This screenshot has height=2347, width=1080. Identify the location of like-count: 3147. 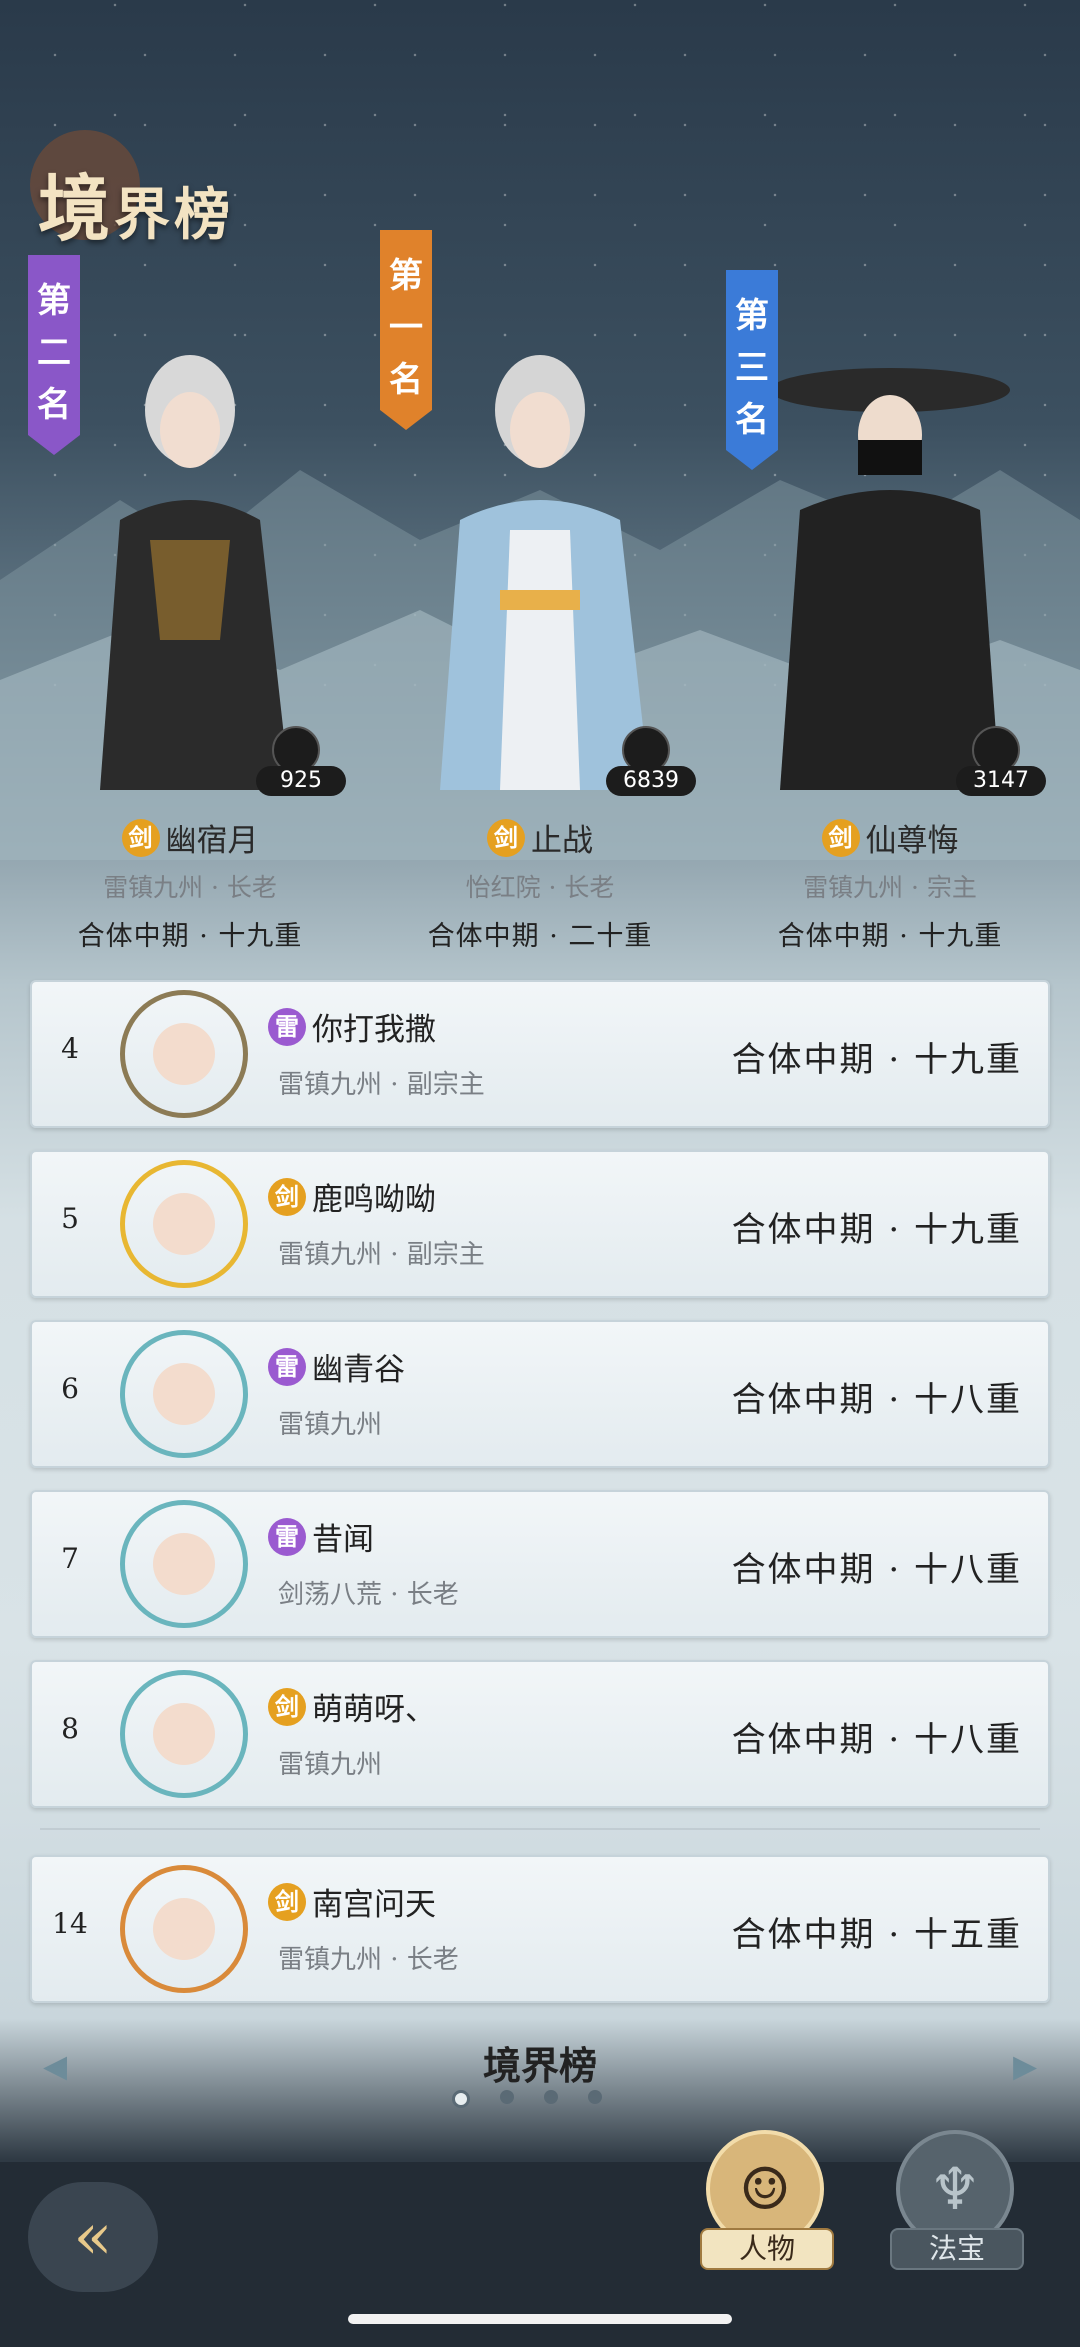
(1001, 781).